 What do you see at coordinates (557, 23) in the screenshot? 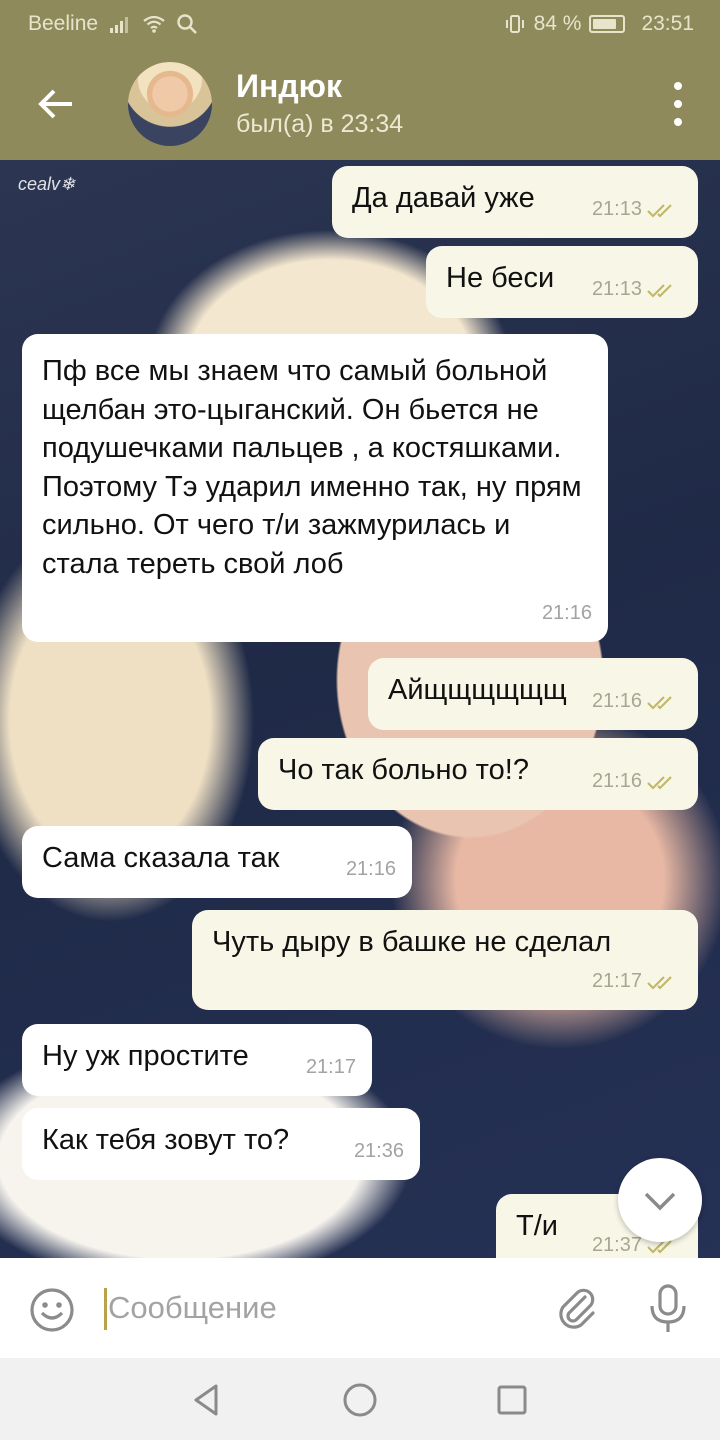
I see `battery-percent: 84 %` at bounding box center [557, 23].